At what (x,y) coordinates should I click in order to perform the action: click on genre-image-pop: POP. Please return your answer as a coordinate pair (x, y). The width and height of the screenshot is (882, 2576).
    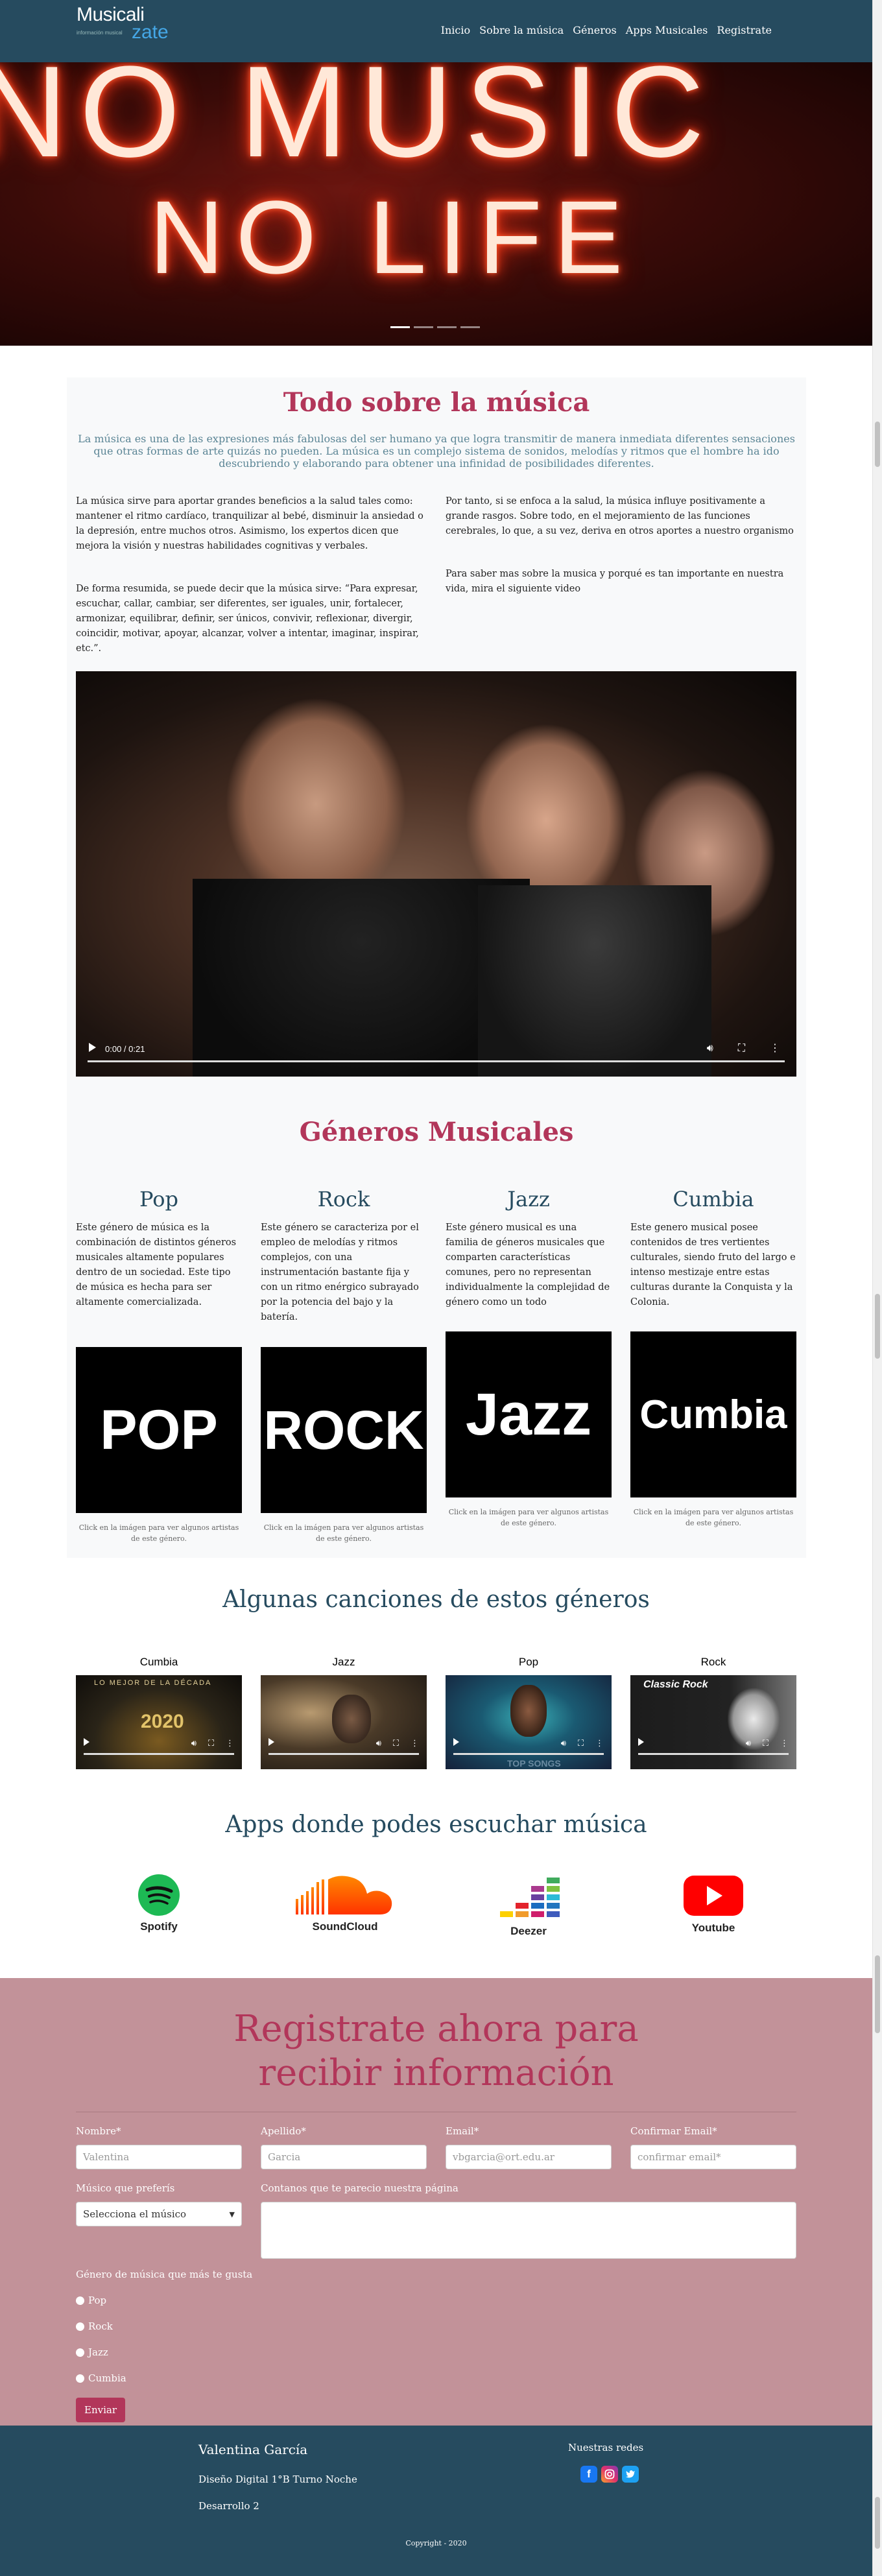
    Looking at the image, I should click on (159, 1430).